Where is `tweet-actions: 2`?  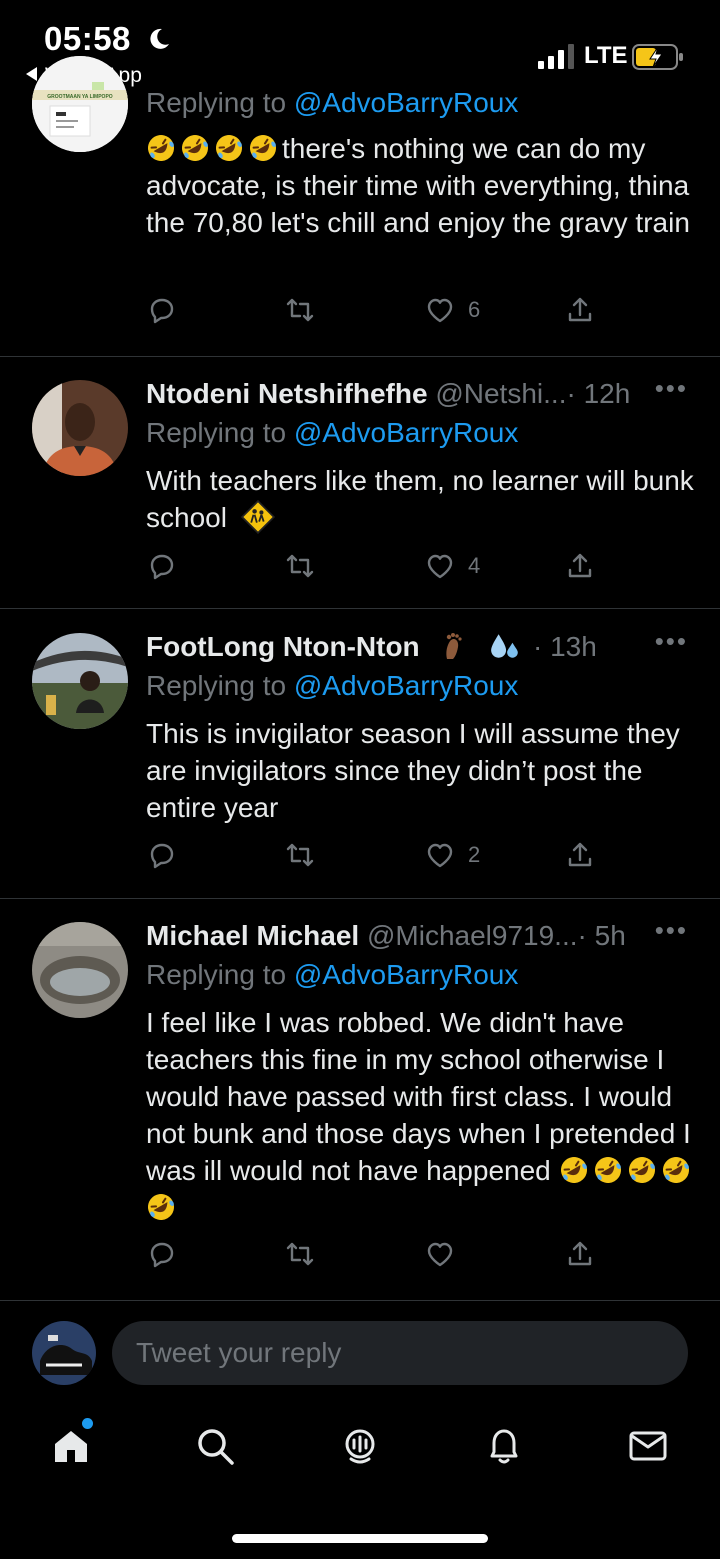
tweet-actions: 2 is located at coordinates (376, 859).